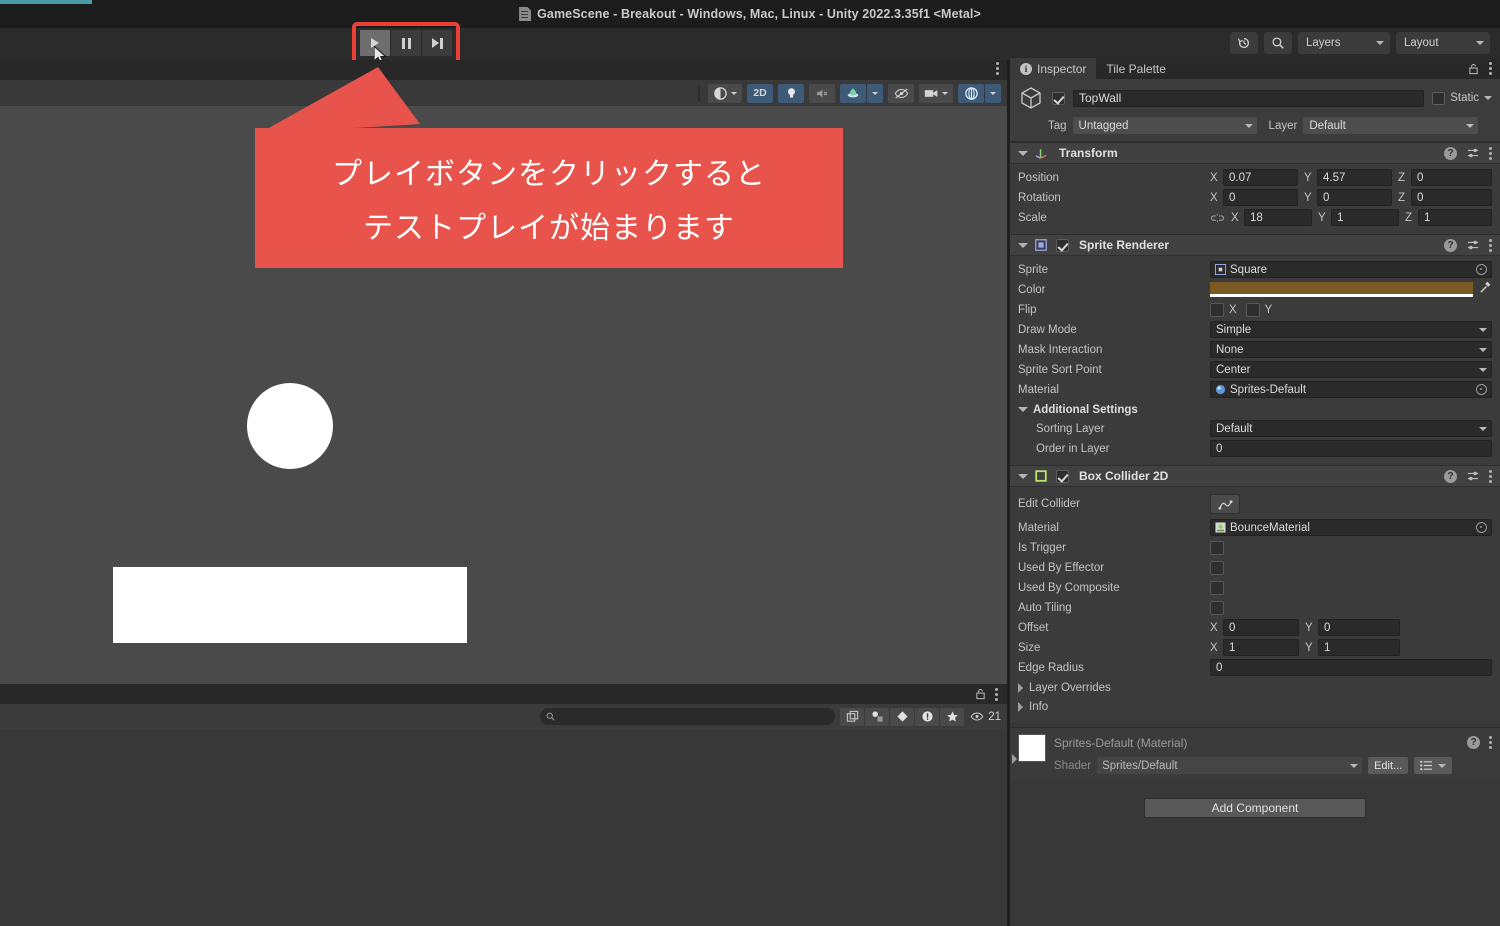 Image resolution: width=1500 pixels, height=926 pixels. What do you see at coordinates (1490, 476) in the screenshot?
I see `box-collider-menu-button` at bounding box center [1490, 476].